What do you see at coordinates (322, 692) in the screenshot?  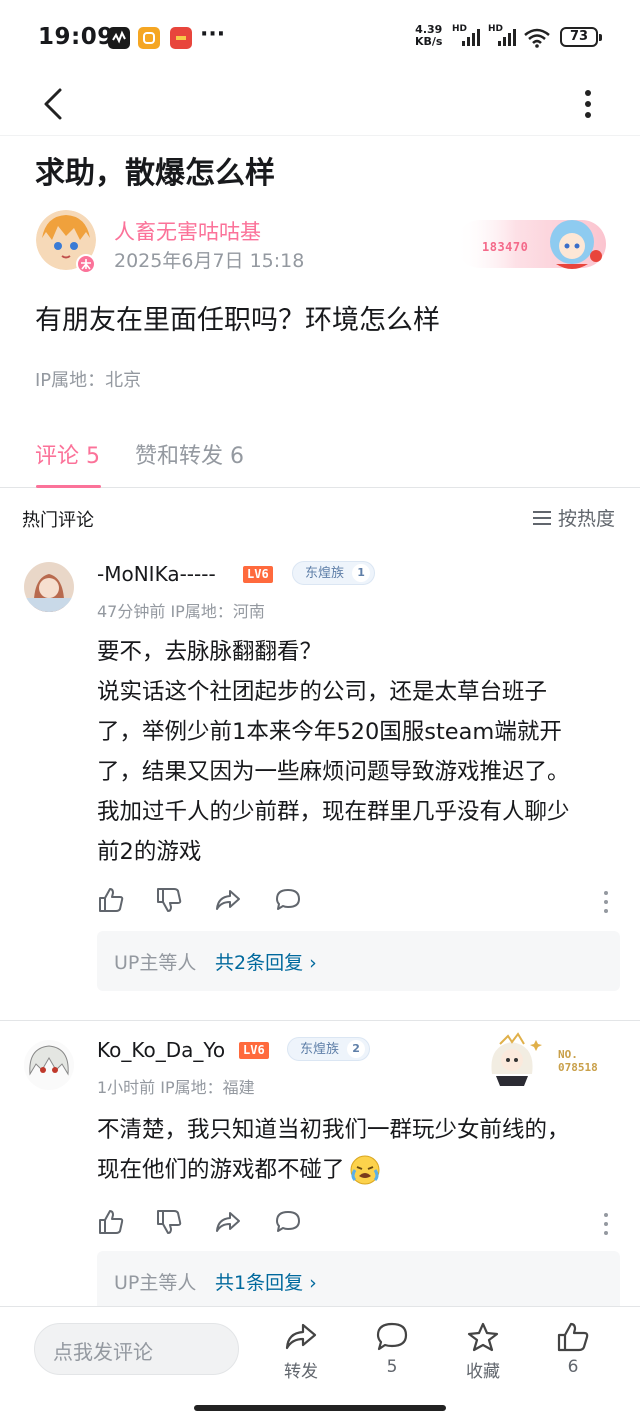 I see `comment-line: 说实话这个社团起步的公司，还是太草台班子` at bounding box center [322, 692].